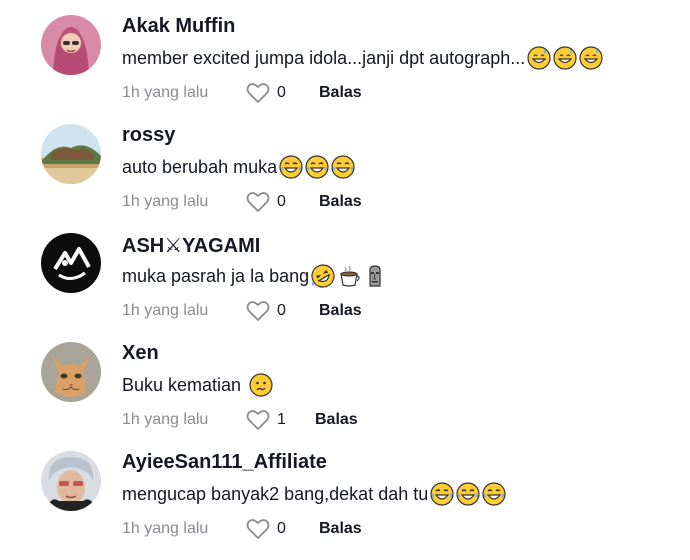 The width and height of the screenshot is (690, 560). What do you see at coordinates (182, 384) in the screenshot?
I see `comment-text-content: Buku kematian` at bounding box center [182, 384].